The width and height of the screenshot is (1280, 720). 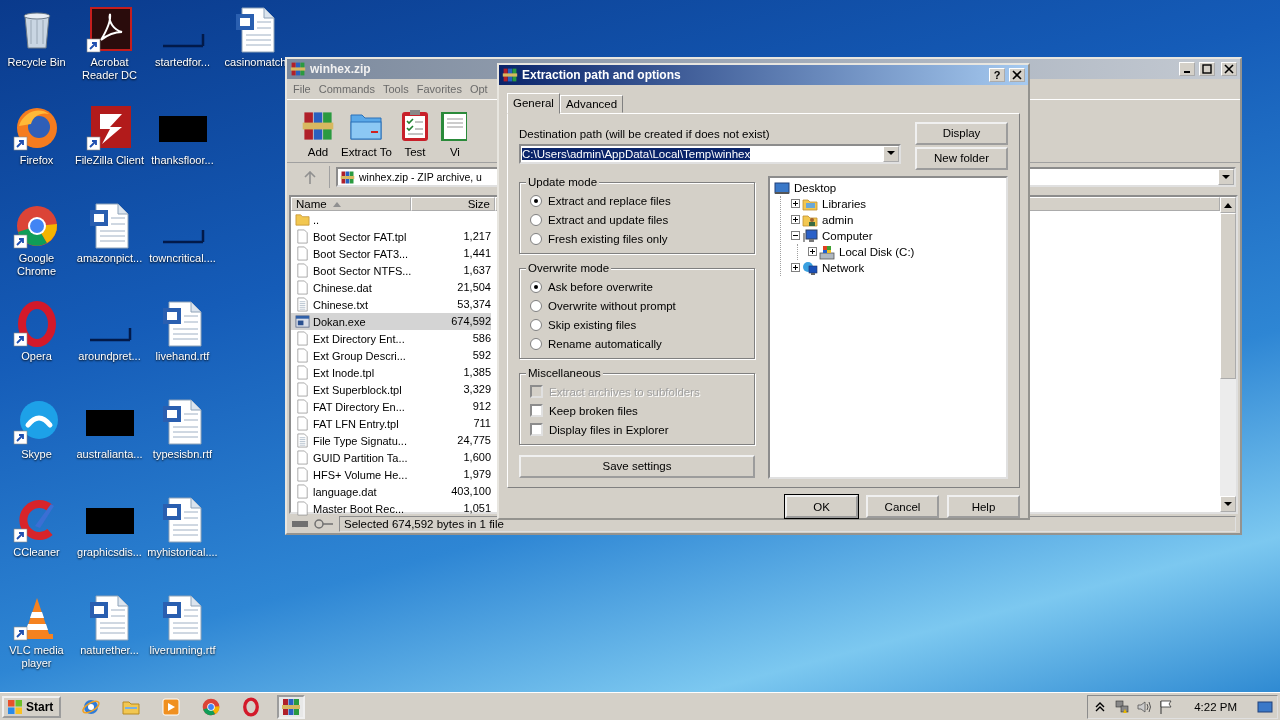 I want to click on dialog-button: Cancel, so click(x=902, y=506).